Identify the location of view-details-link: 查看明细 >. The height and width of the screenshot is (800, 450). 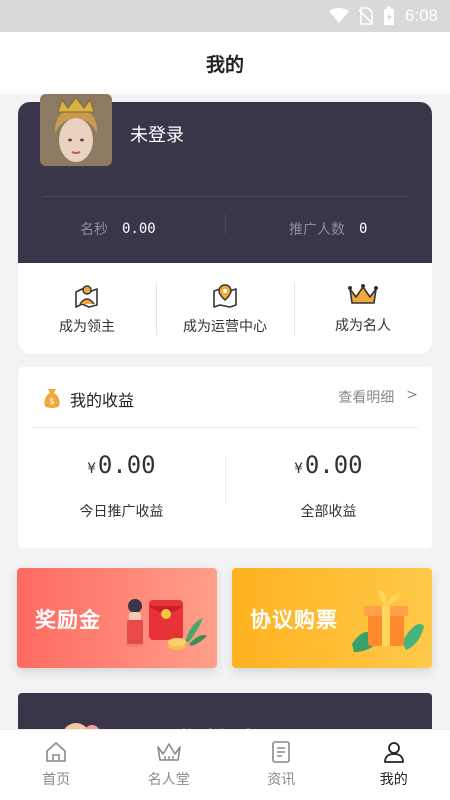
(378, 397).